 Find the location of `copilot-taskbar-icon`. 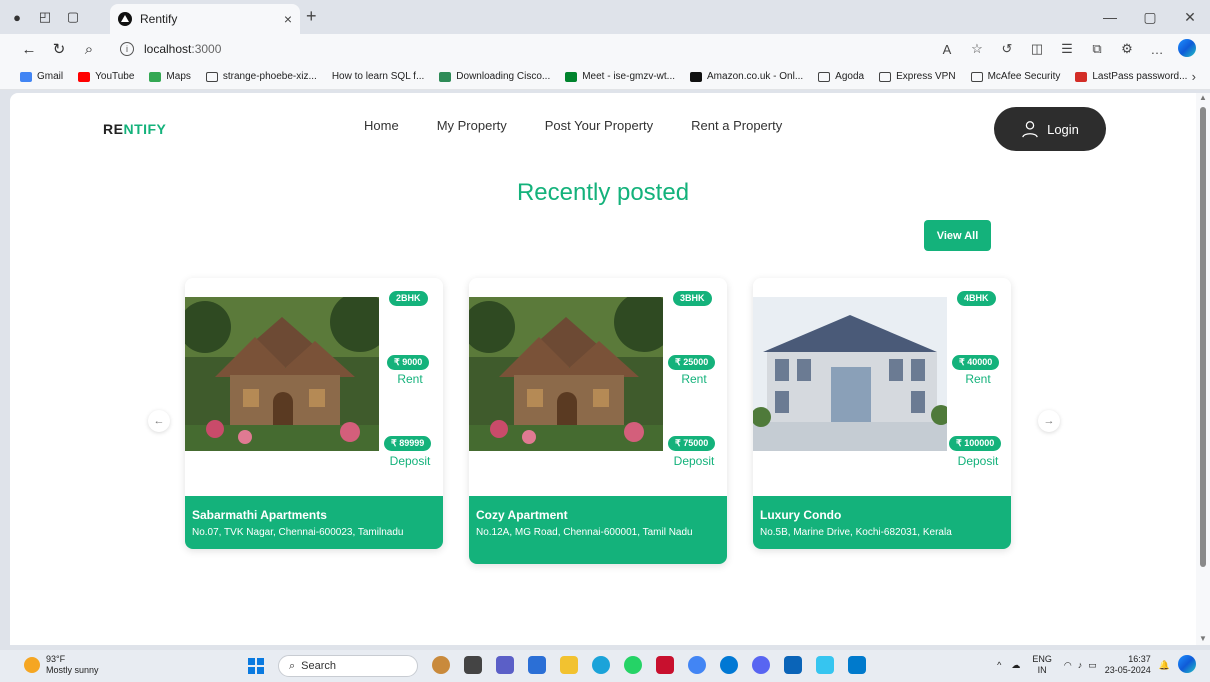

copilot-taskbar-icon is located at coordinates (1187, 665).